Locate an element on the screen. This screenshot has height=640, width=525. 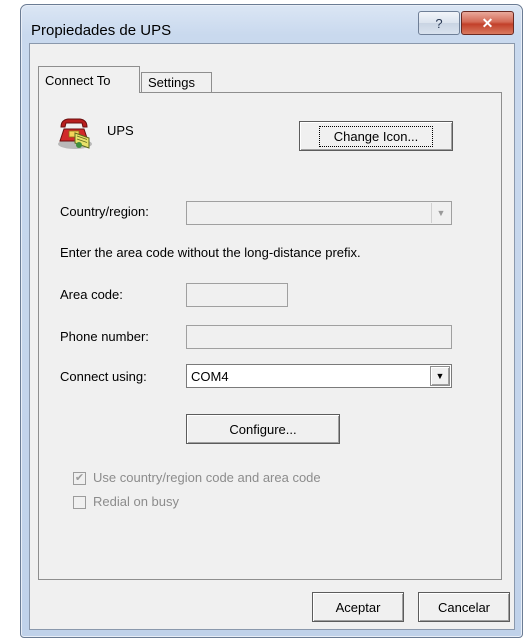
help-button: ? is located at coordinates (439, 23).